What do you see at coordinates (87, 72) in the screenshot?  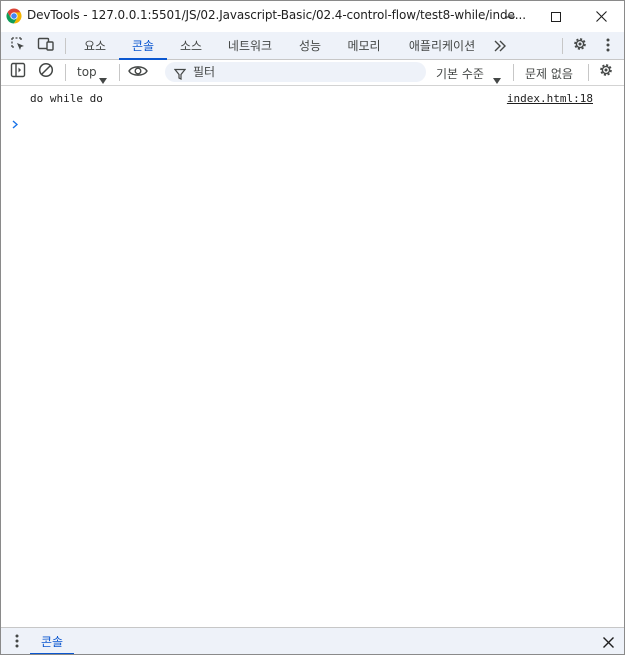 I see `context-label: top` at bounding box center [87, 72].